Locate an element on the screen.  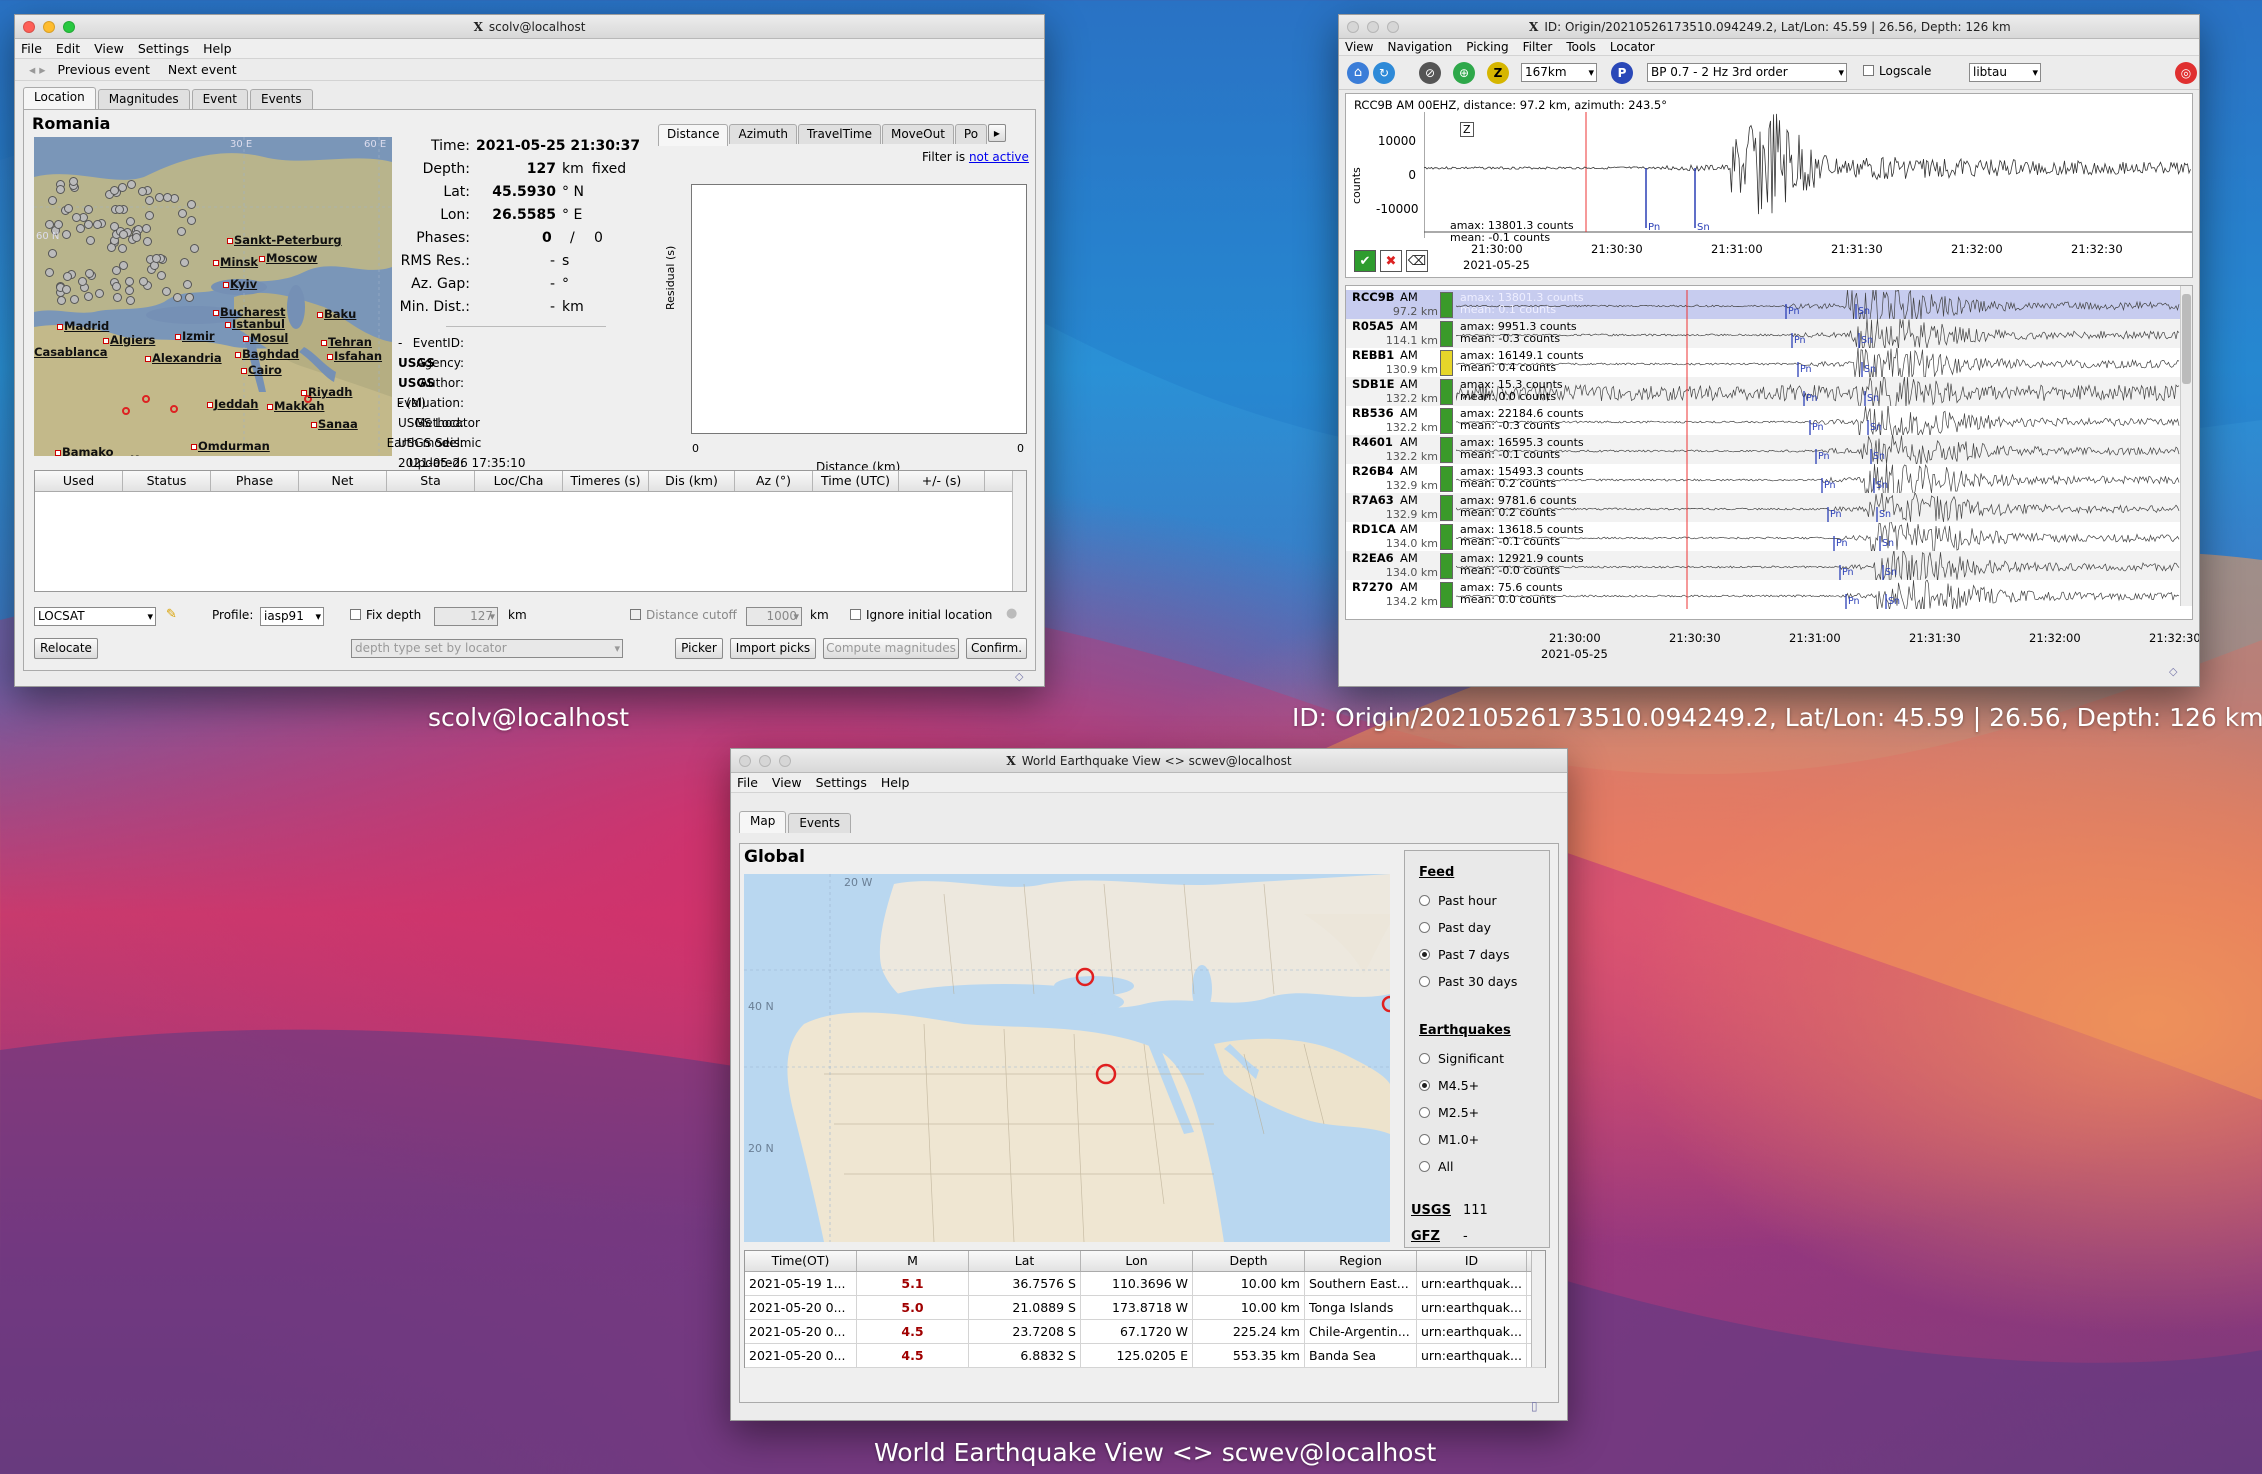
feed-option: Past hour is located at coordinates (1458, 900).